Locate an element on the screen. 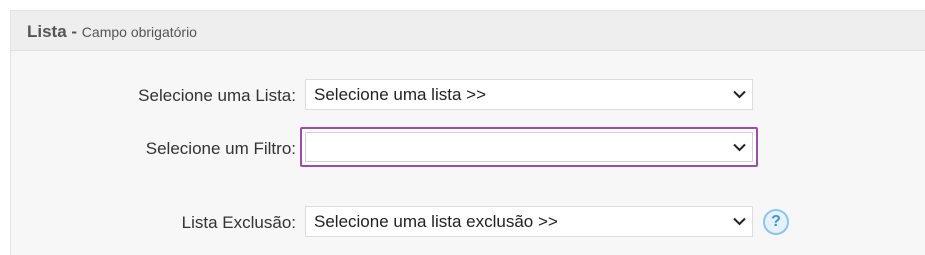  panel-title-text: Lista - is located at coordinates (52, 31).